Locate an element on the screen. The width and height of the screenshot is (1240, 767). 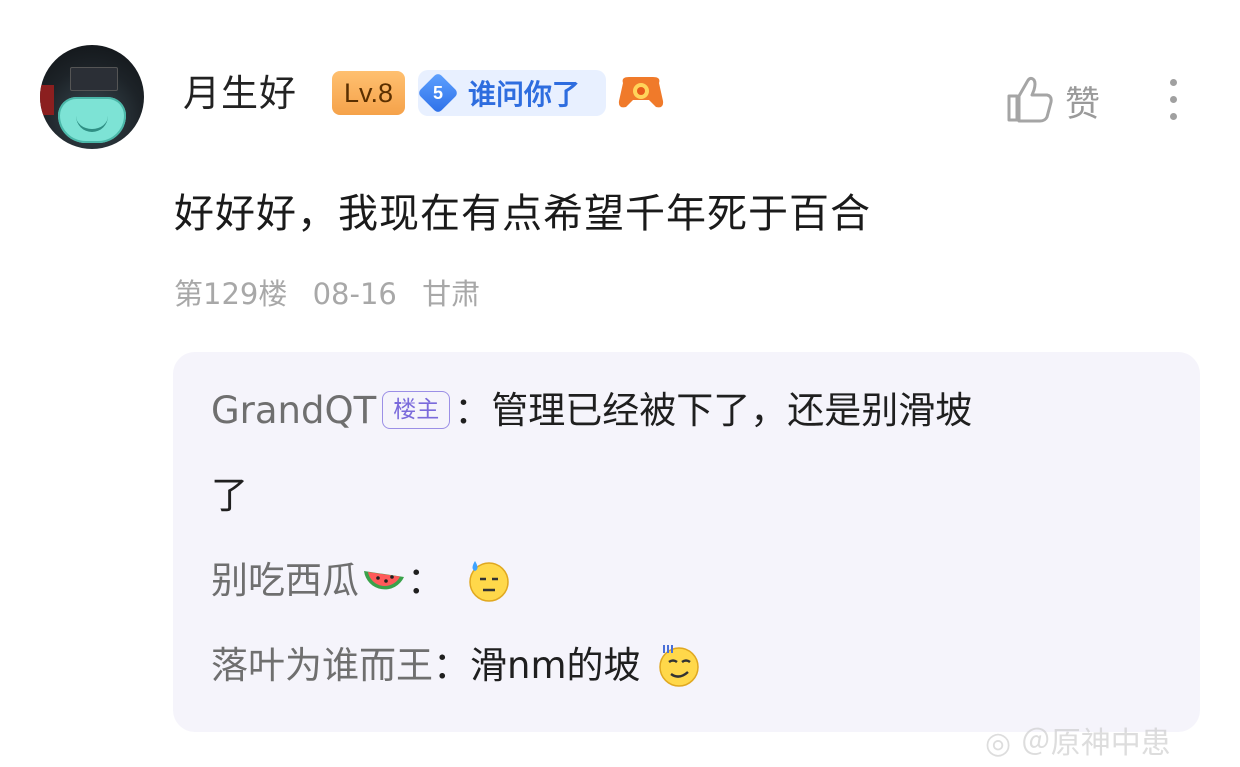
reply-text: 管理已经被下了，还是别滑坡 is located at coordinates (732, 410).